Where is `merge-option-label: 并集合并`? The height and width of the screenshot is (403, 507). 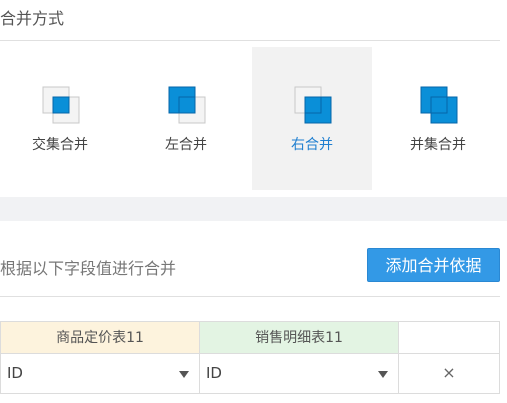
merge-option-label: 并集合并 is located at coordinates (438, 145).